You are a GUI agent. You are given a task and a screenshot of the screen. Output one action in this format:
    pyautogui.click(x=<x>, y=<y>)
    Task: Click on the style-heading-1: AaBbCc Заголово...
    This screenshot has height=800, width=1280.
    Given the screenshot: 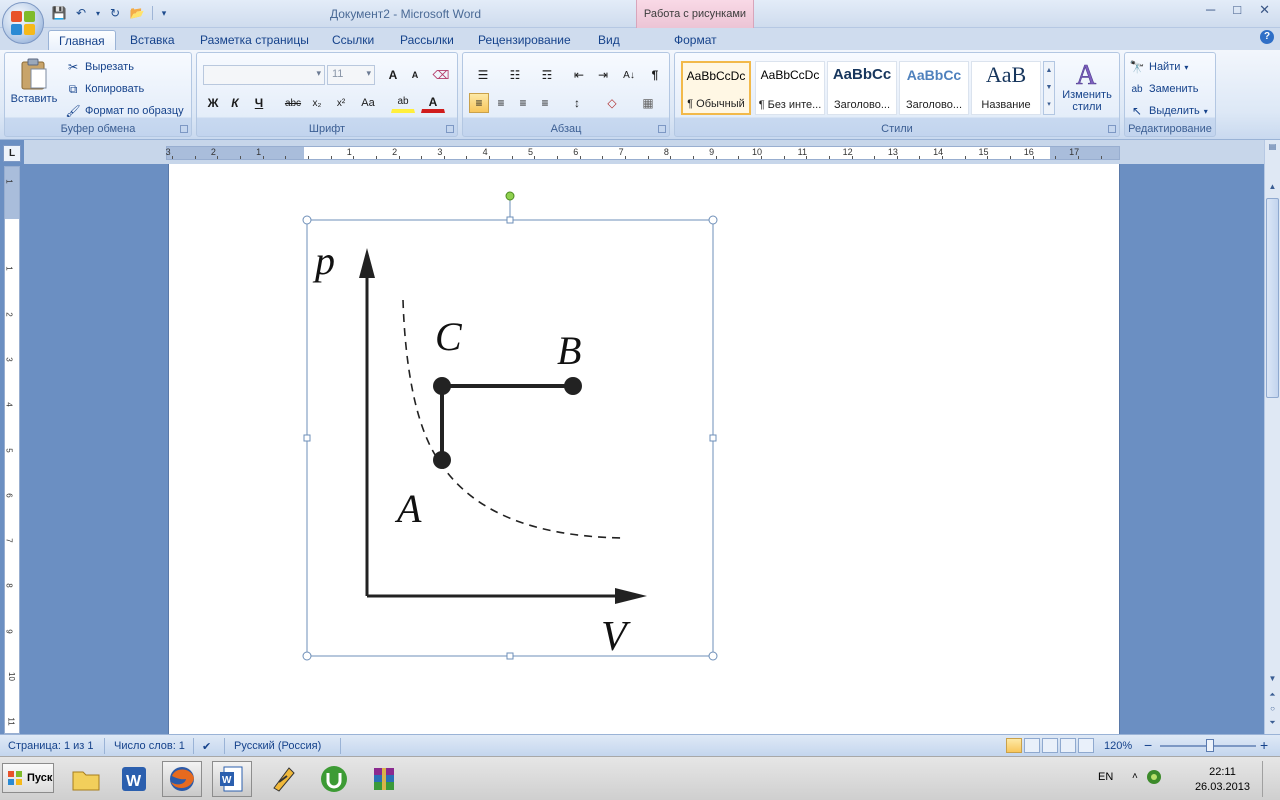 What is the action you would take?
    pyautogui.click(x=862, y=88)
    